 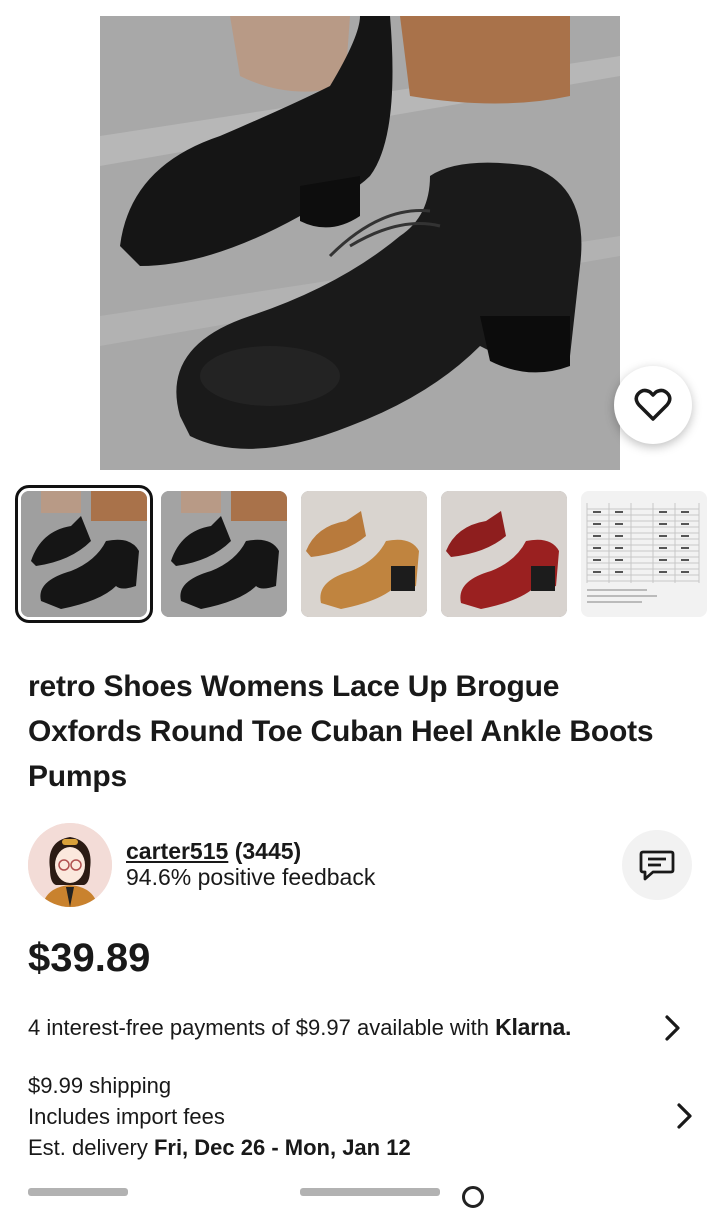 What do you see at coordinates (89, 958) in the screenshot?
I see `item-price: $39.89` at bounding box center [89, 958].